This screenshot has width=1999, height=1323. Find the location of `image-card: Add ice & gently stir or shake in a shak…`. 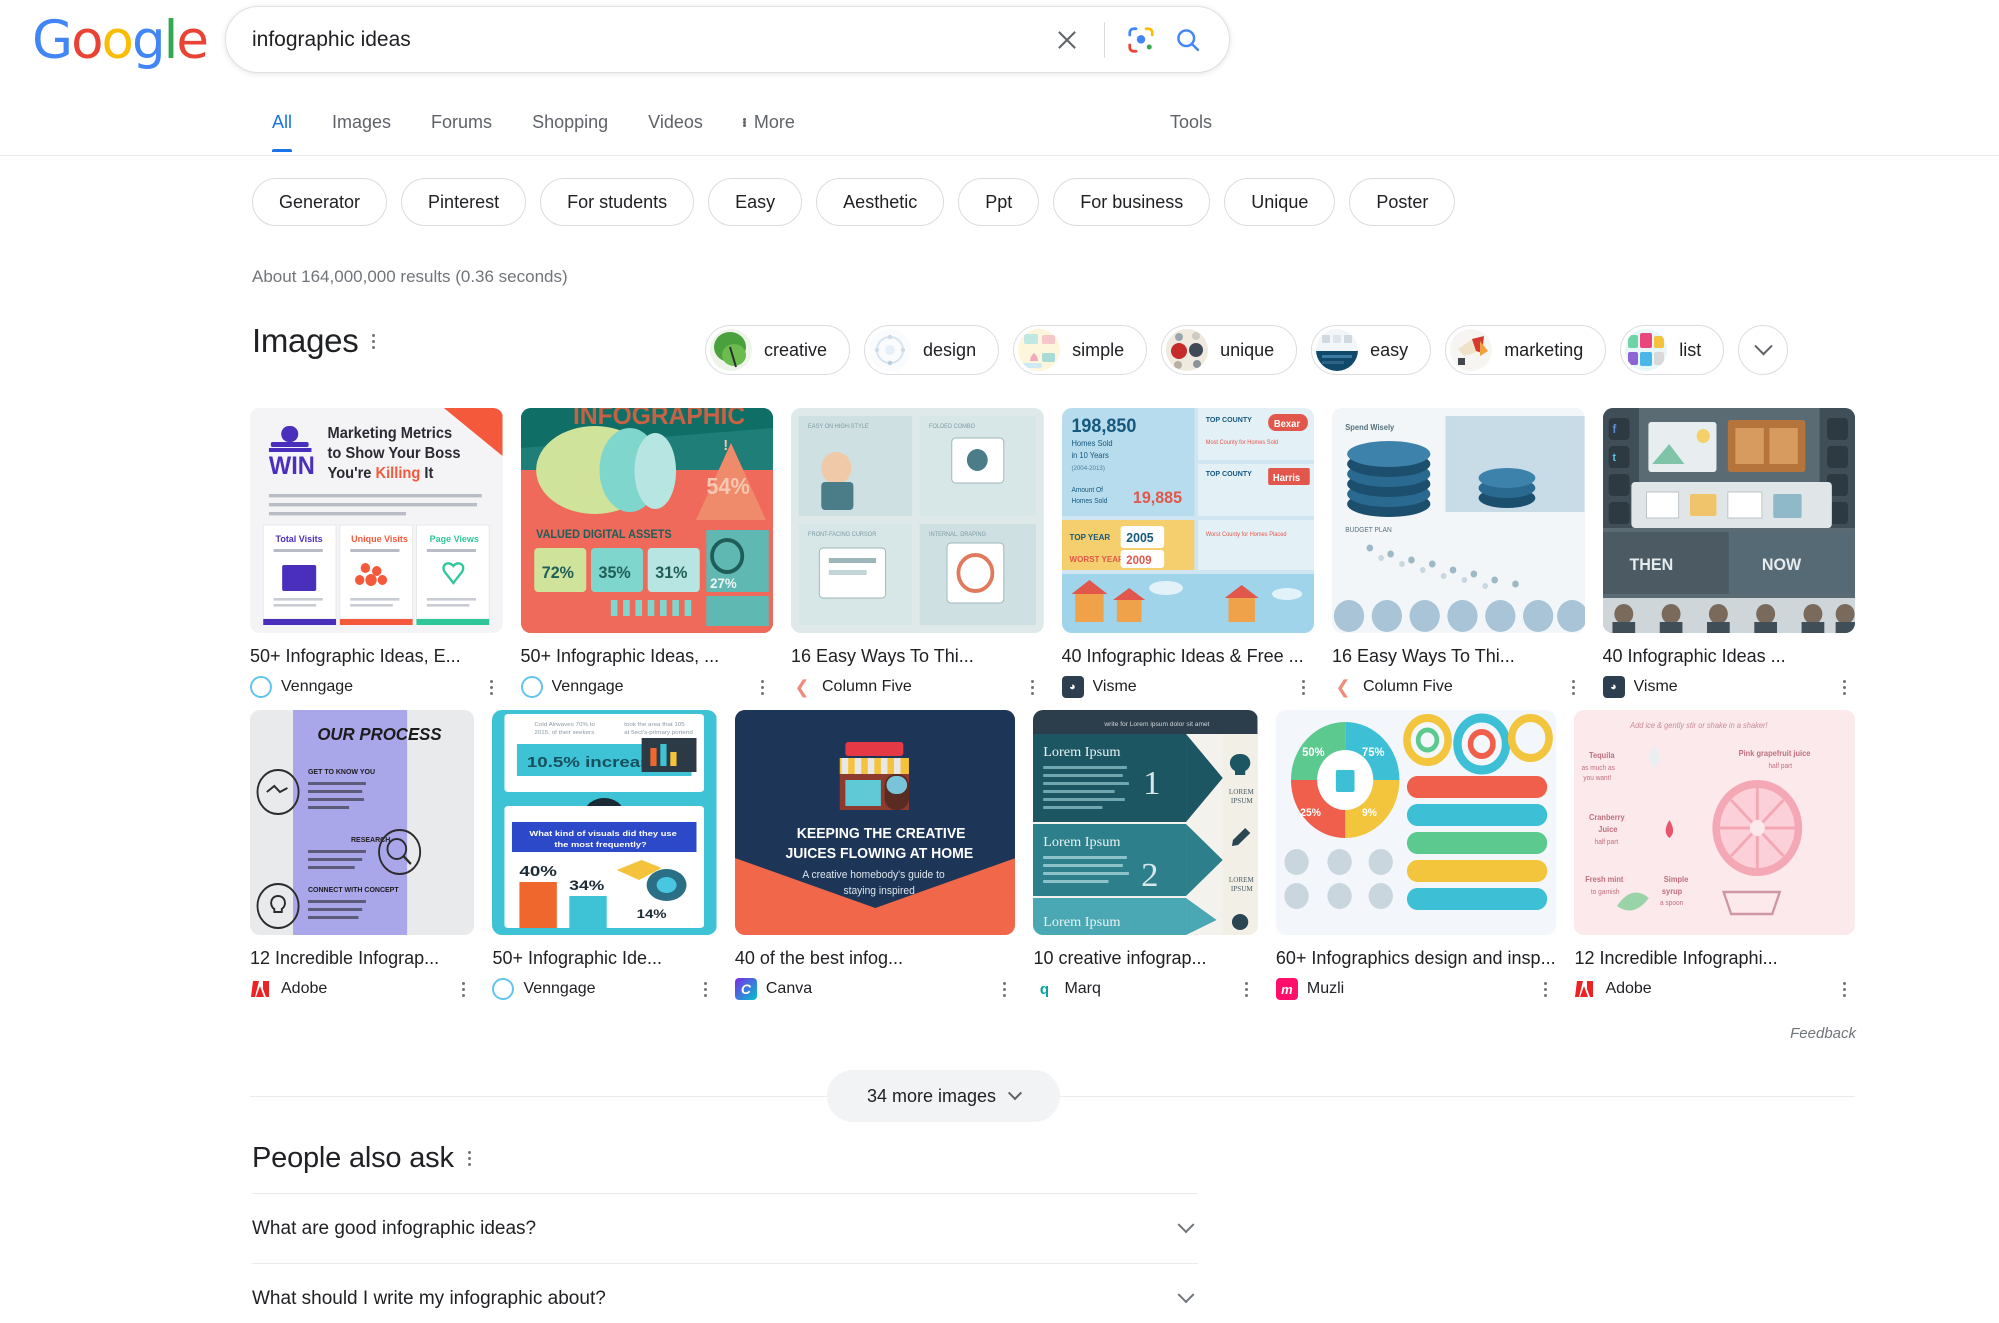

image-card: Add ice & gently stir or shake in a shak… is located at coordinates (1714, 855).